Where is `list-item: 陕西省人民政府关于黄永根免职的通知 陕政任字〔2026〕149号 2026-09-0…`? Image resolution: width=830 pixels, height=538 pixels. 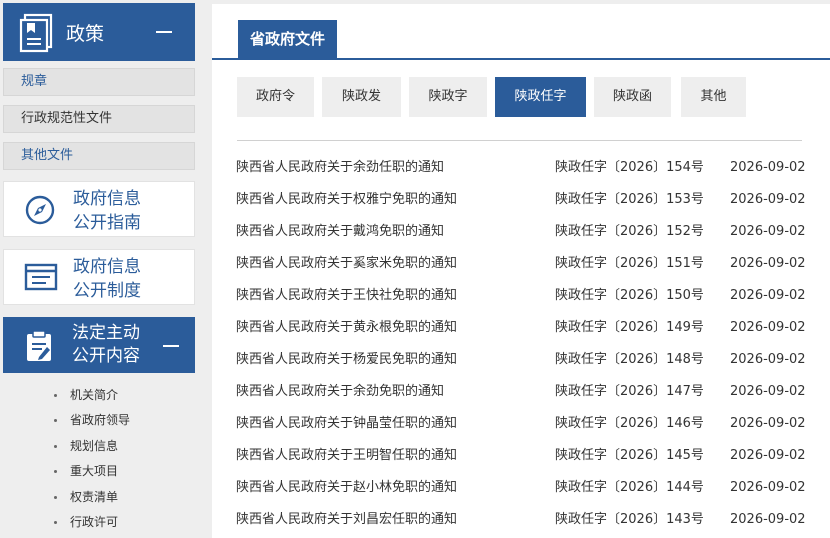 list-item: 陕西省人民政府关于黄永根免职的通知 陕政任字〔2026〕149号 2026-09-0… is located at coordinates (521, 328).